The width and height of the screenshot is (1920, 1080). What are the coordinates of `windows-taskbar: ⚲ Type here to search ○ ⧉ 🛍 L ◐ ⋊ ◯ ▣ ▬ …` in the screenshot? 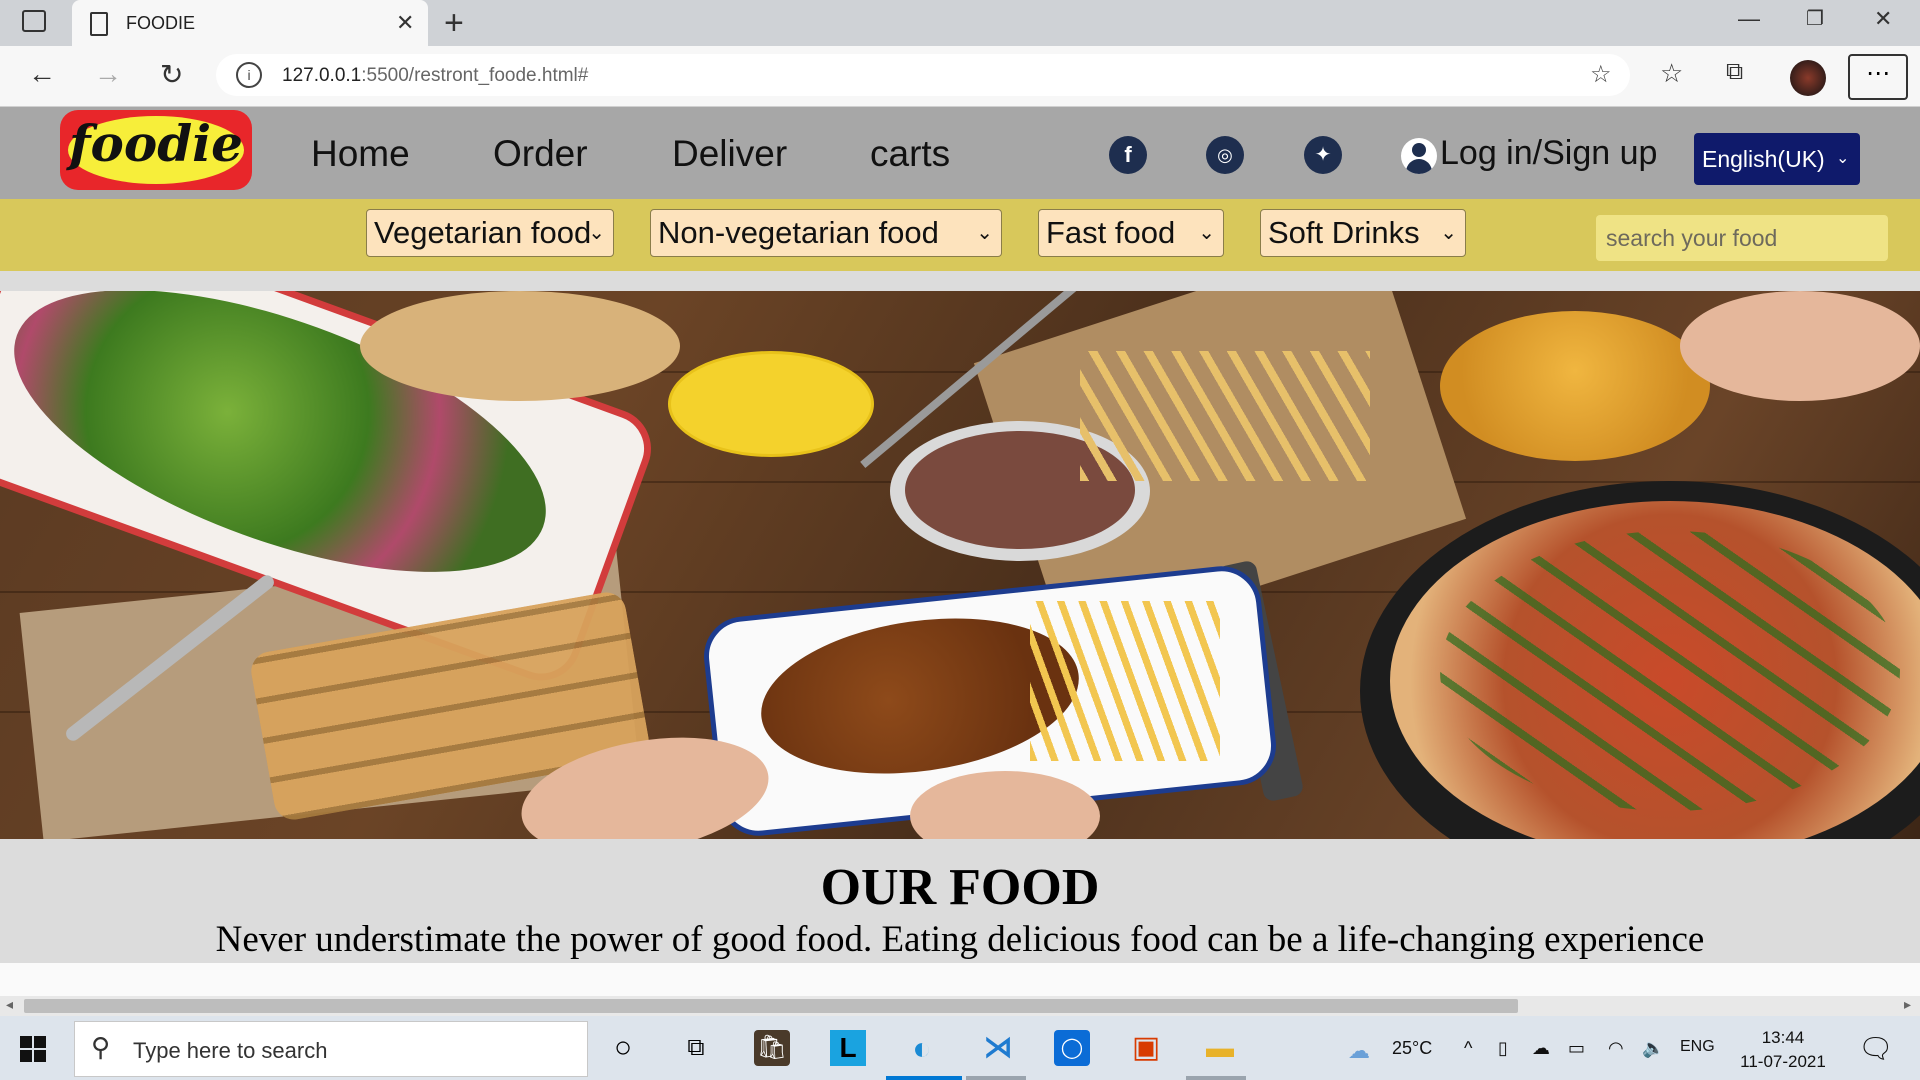 It's located at (960, 1048).